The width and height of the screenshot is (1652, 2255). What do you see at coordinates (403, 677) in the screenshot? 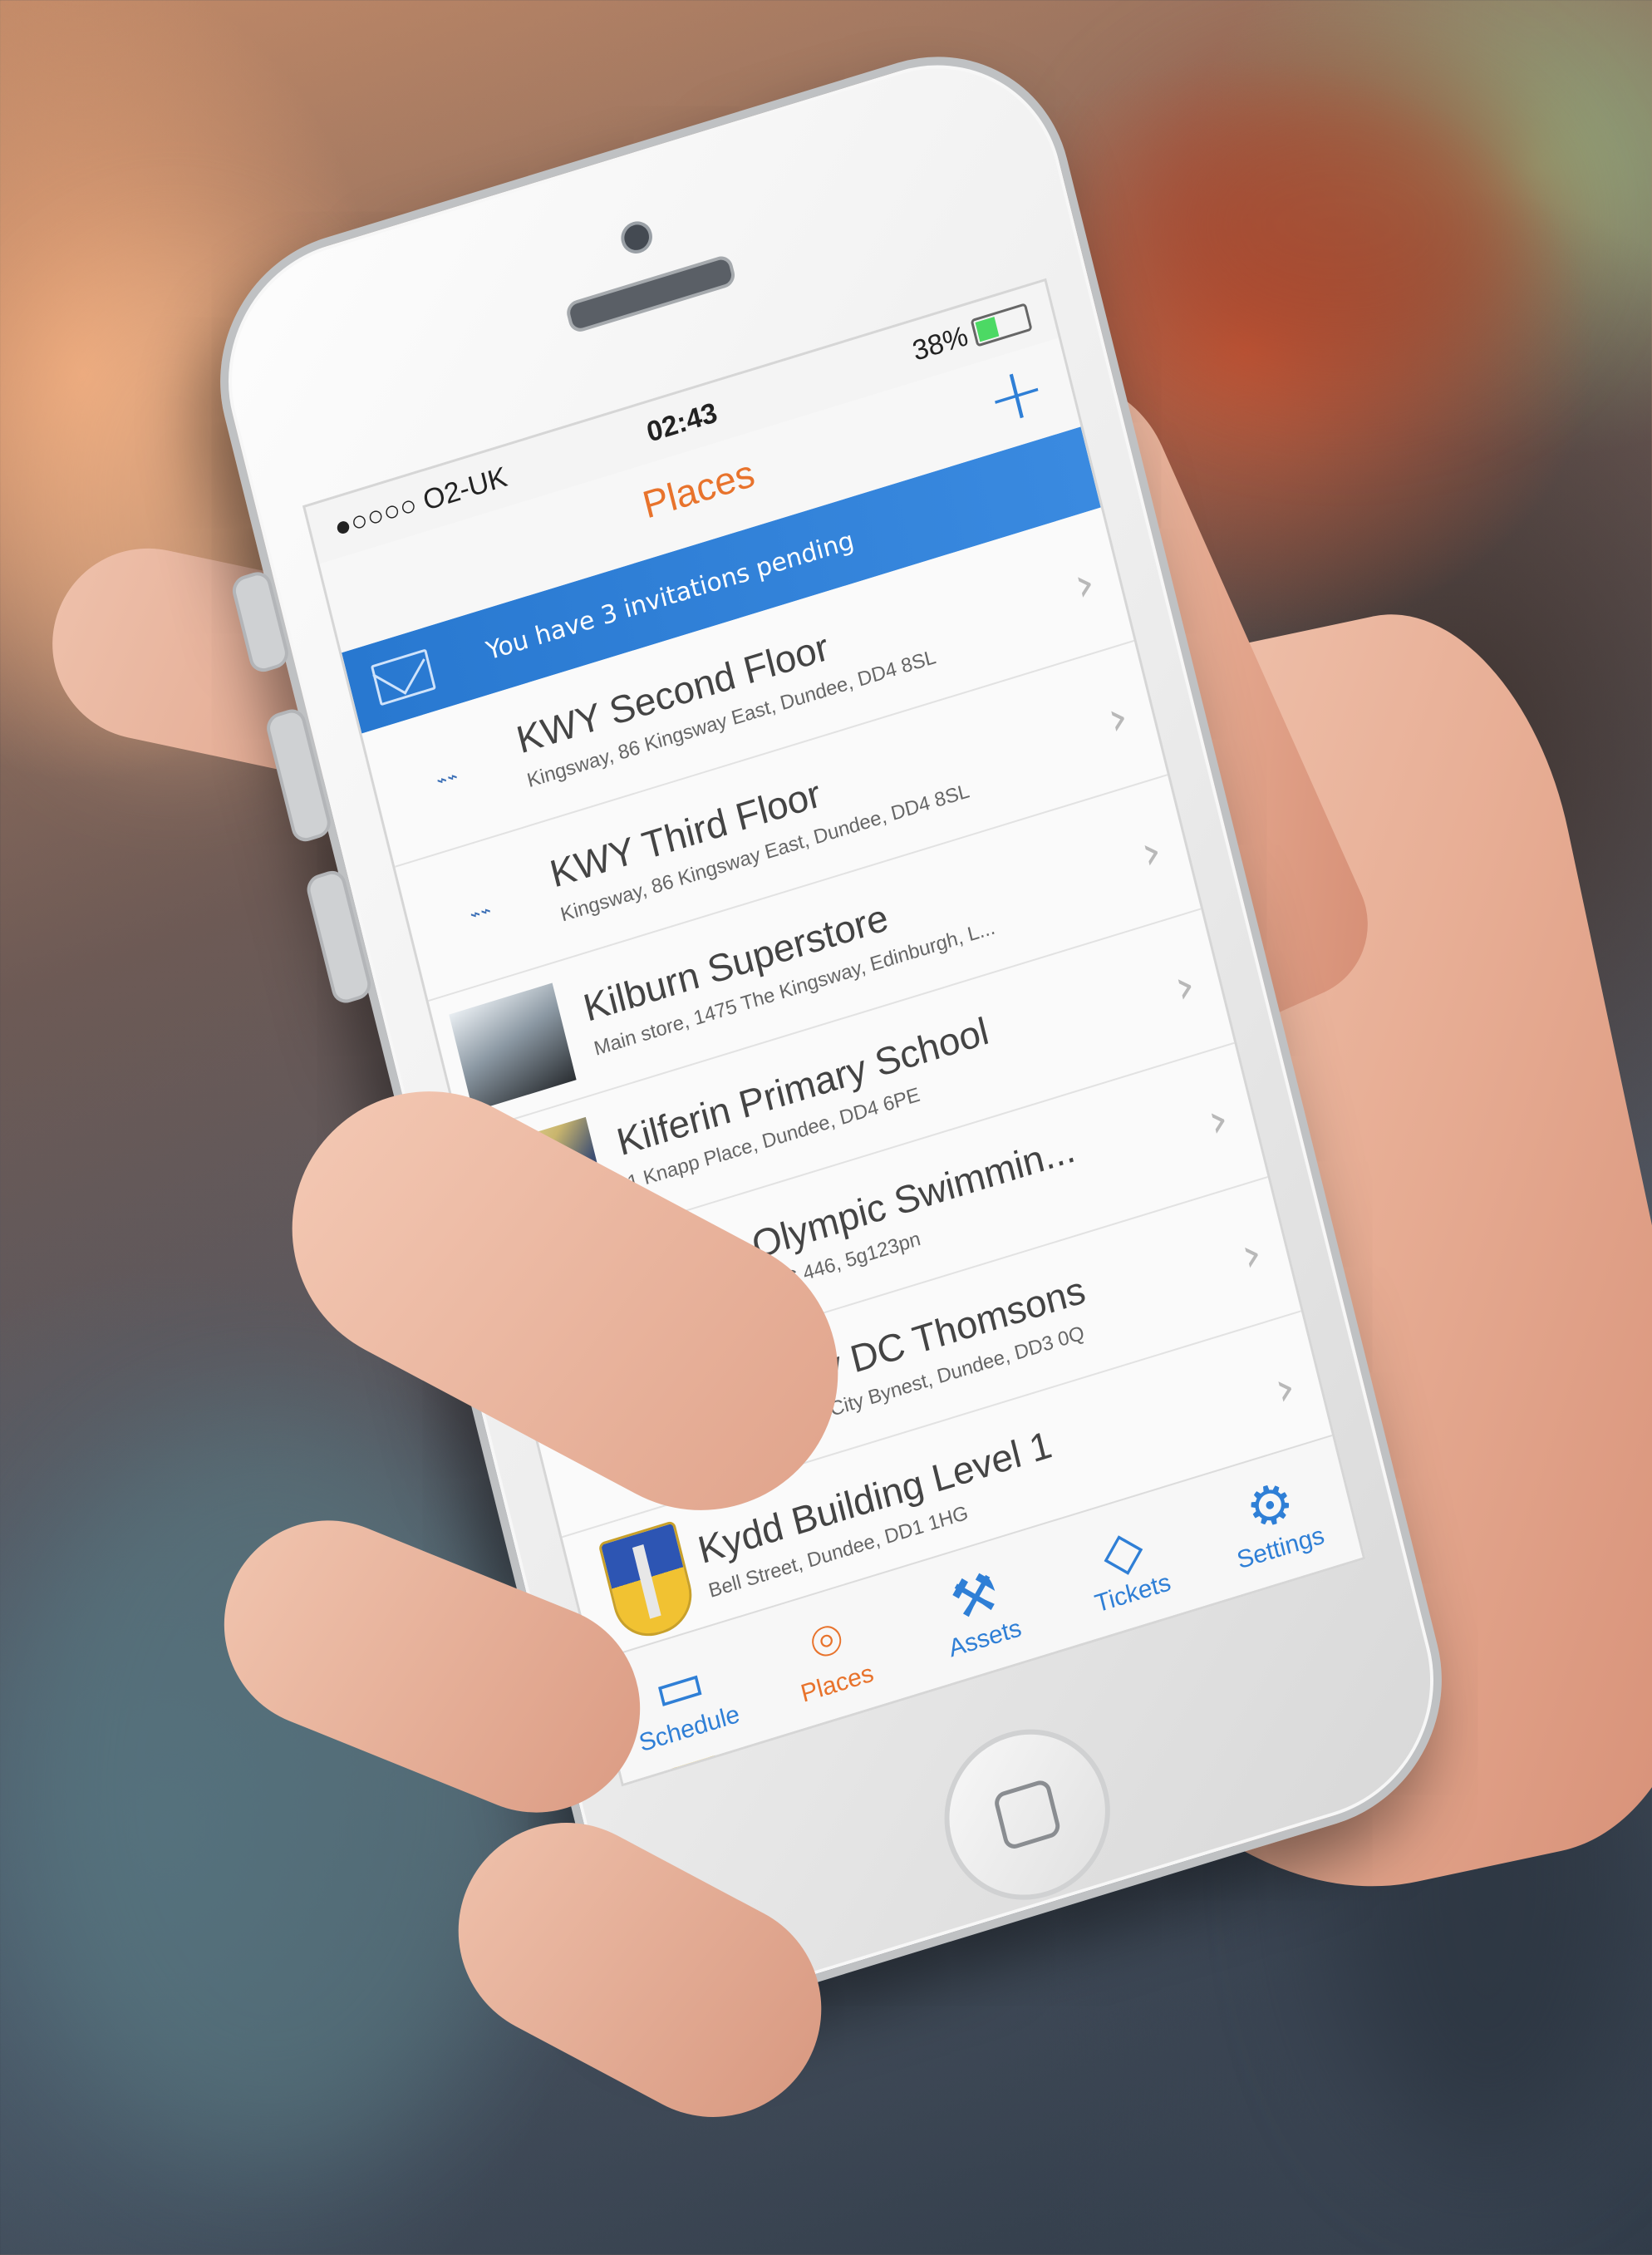
I see `envelope-icon` at bounding box center [403, 677].